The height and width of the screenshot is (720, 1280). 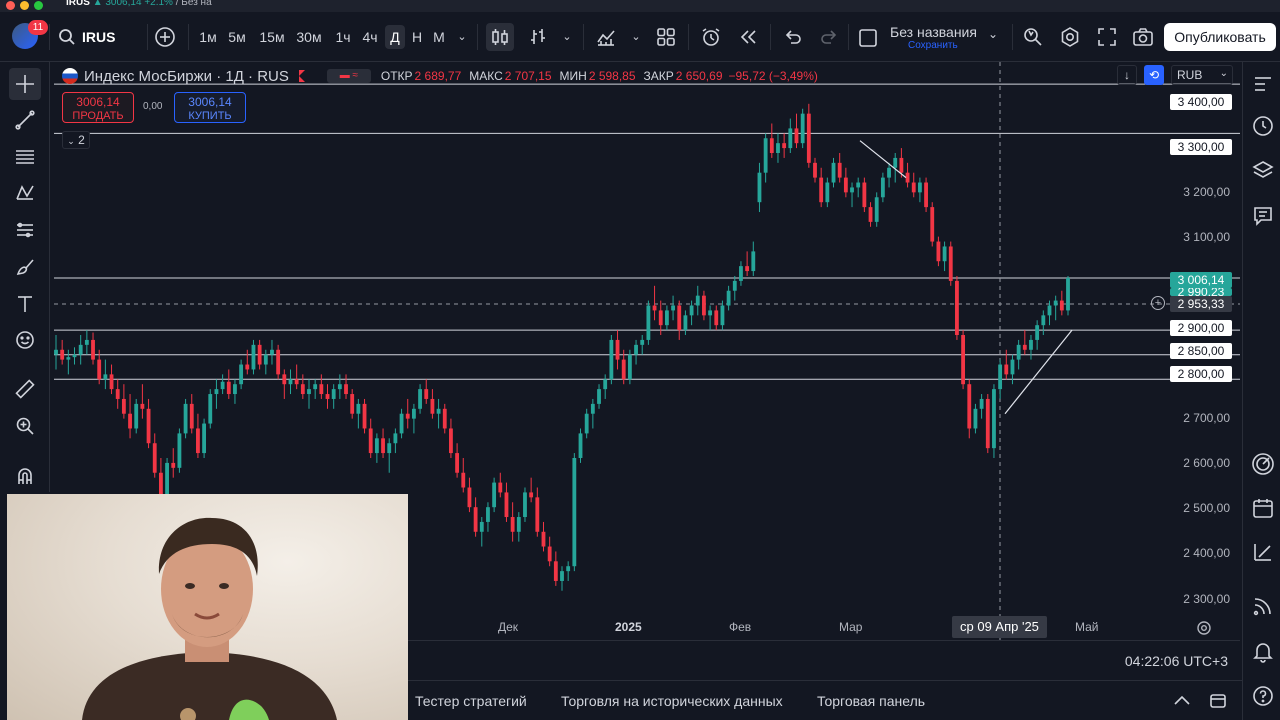 What do you see at coordinates (439, 37) in the screenshot?
I see `interval-month: М` at bounding box center [439, 37].